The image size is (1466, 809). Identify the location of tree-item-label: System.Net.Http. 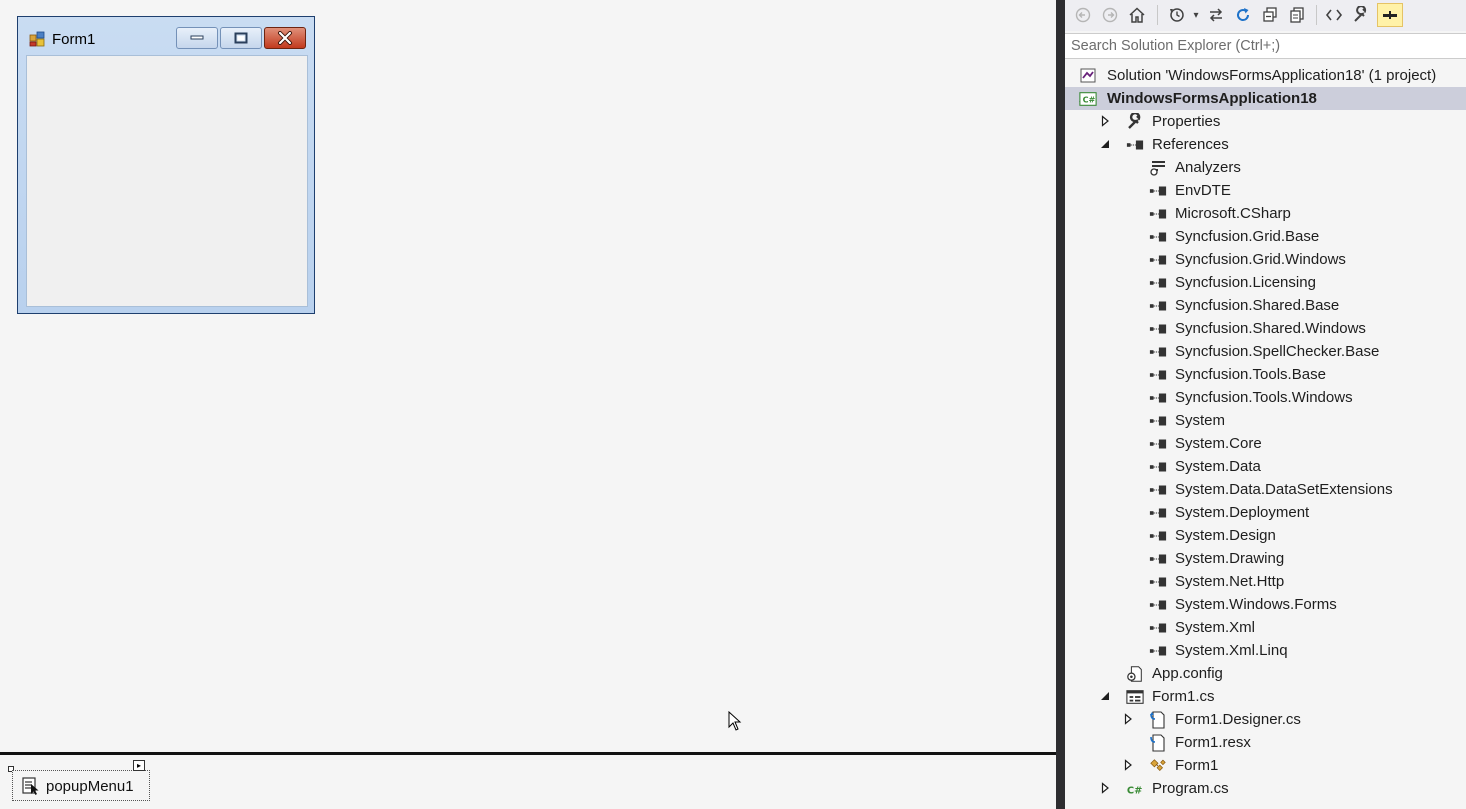
(1230, 581).